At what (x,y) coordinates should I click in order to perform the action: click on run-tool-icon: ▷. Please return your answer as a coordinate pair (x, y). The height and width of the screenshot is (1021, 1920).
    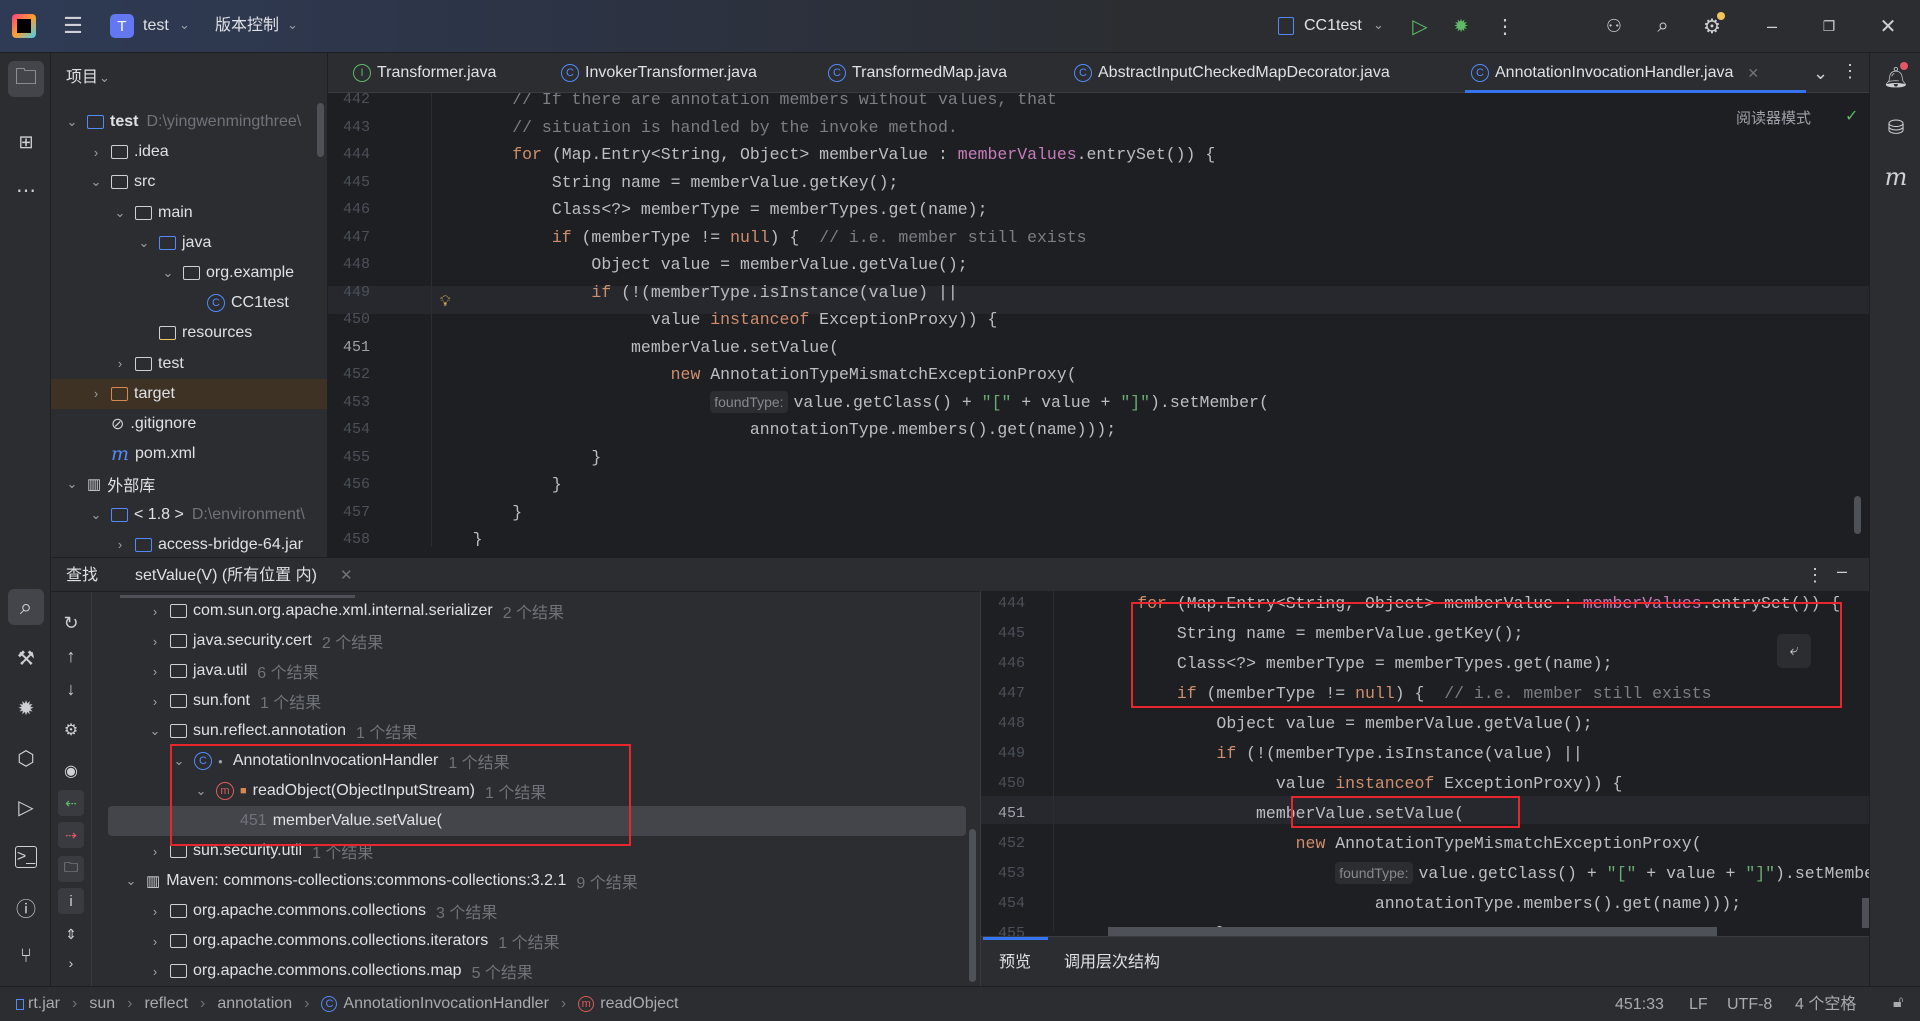
    Looking at the image, I should click on (26, 807).